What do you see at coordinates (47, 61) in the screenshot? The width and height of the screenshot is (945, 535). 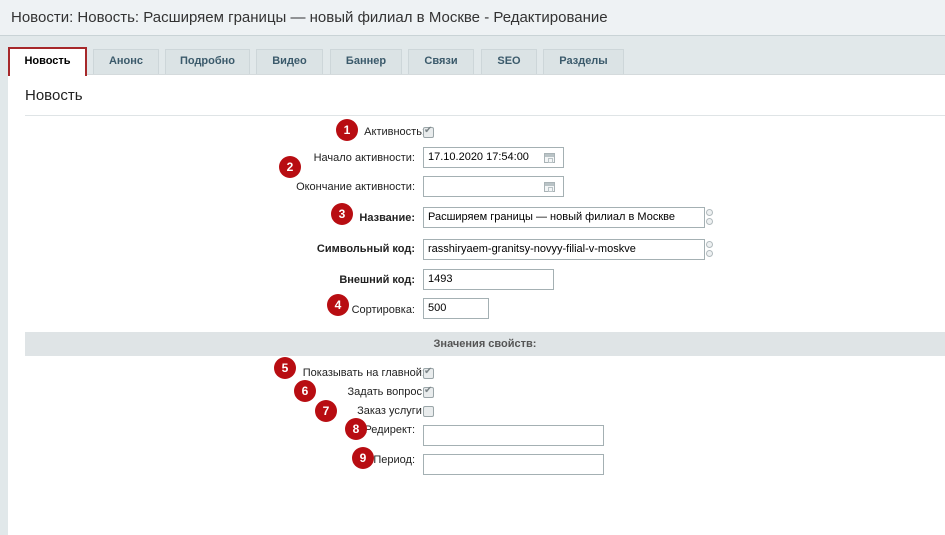 I see `tab-news: Новость` at bounding box center [47, 61].